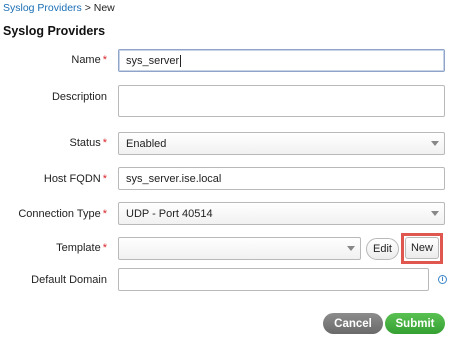  I want to click on host-fqdn-input: sys_server.ise.local, so click(281, 178).